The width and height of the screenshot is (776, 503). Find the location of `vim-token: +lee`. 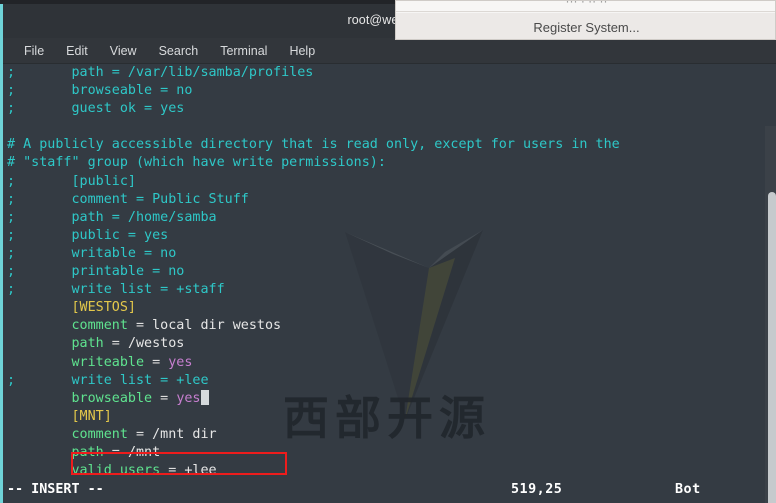

vim-token: +lee is located at coordinates (200, 471).